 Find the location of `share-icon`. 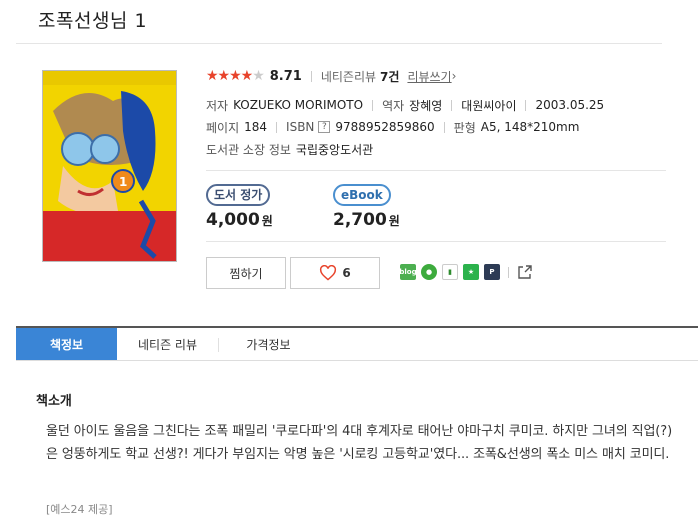

share-icon is located at coordinates (525, 272).